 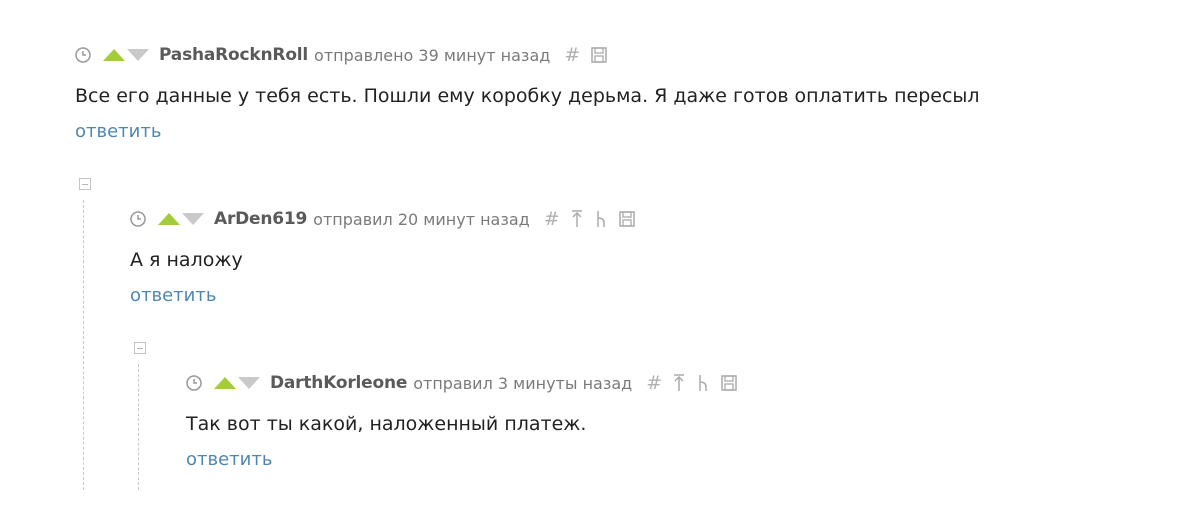 What do you see at coordinates (180, 1) in the screenshot?
I see `previous-comment-remnant: ⌒ ⌒ ⌒ ⌒ ⌒ ⌒ ⌒` at bounding box center [180, 1].